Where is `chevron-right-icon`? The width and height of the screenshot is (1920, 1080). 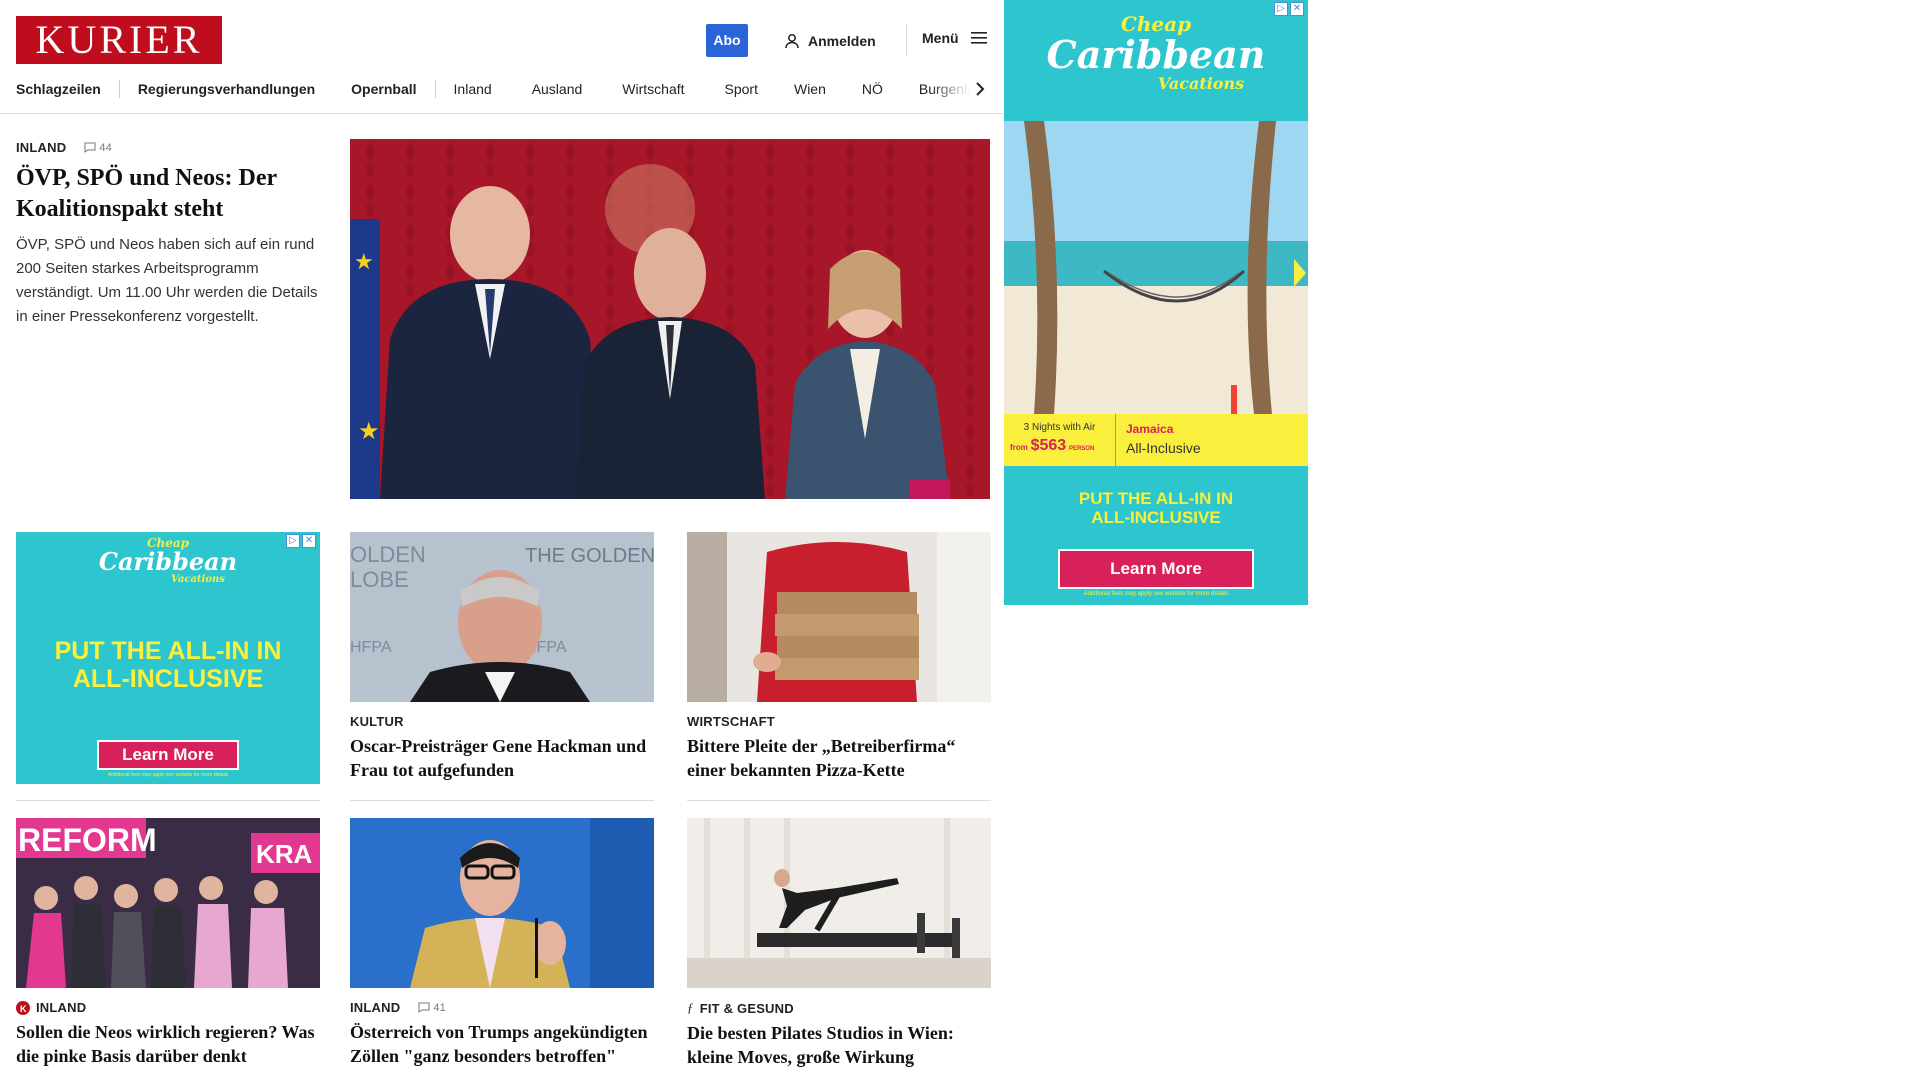 chevron-right-icon is located at coordinates (980, 89).